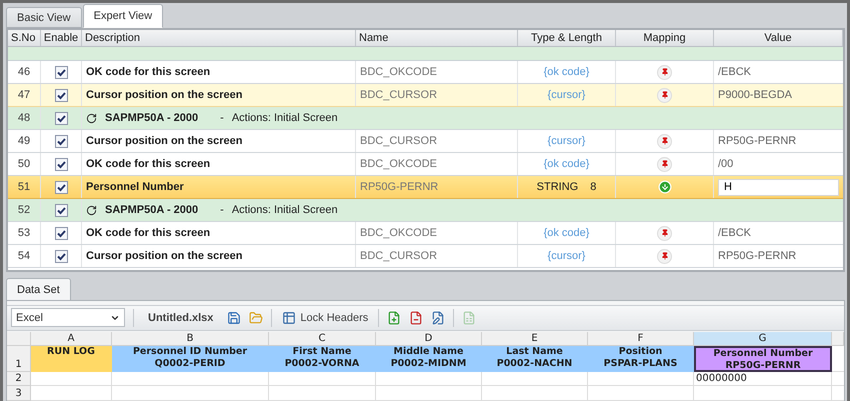 Image resolution: width=850 pixels, height=401 pixels. I want to click on header-cell: Middle Name P0002-MIDNM, so click(429, 359).